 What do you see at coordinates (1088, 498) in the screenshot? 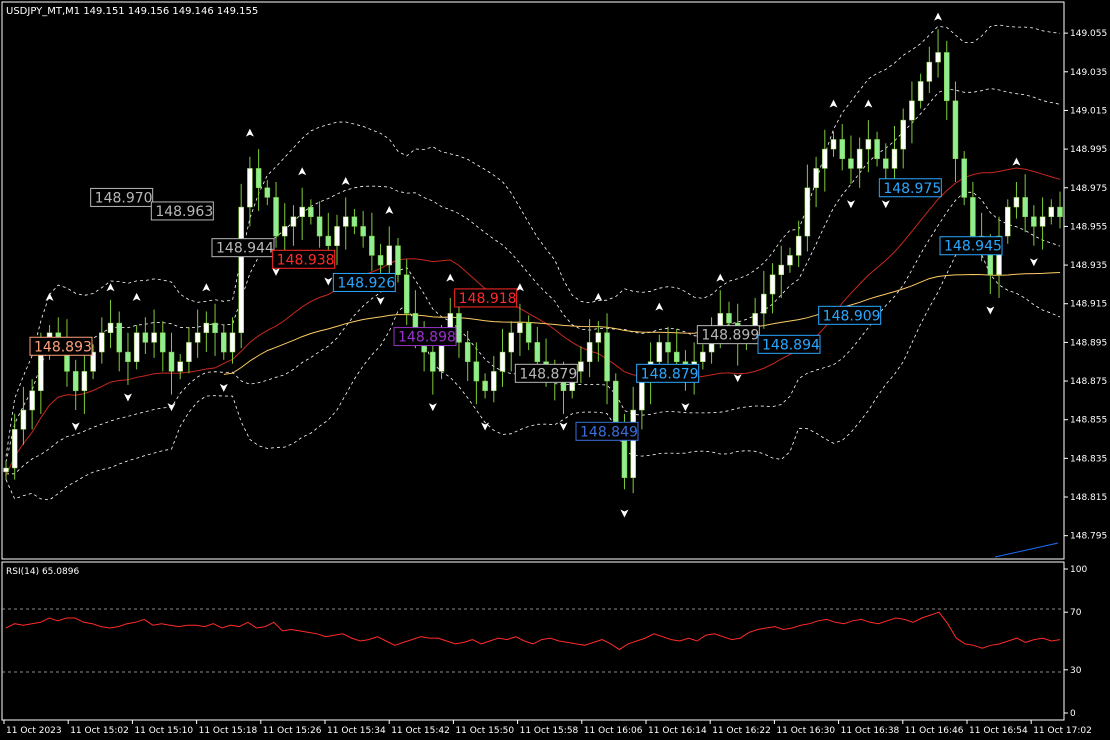
I see `price-tick-label: 148.815` at bounding box center [1088, 498].